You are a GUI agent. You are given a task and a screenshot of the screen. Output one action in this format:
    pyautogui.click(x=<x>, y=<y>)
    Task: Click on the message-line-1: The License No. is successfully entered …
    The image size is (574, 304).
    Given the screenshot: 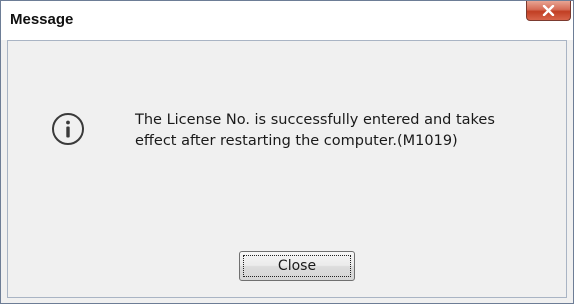 What is the action you would take?
    pyautogui.click(x=315, y=120)
    